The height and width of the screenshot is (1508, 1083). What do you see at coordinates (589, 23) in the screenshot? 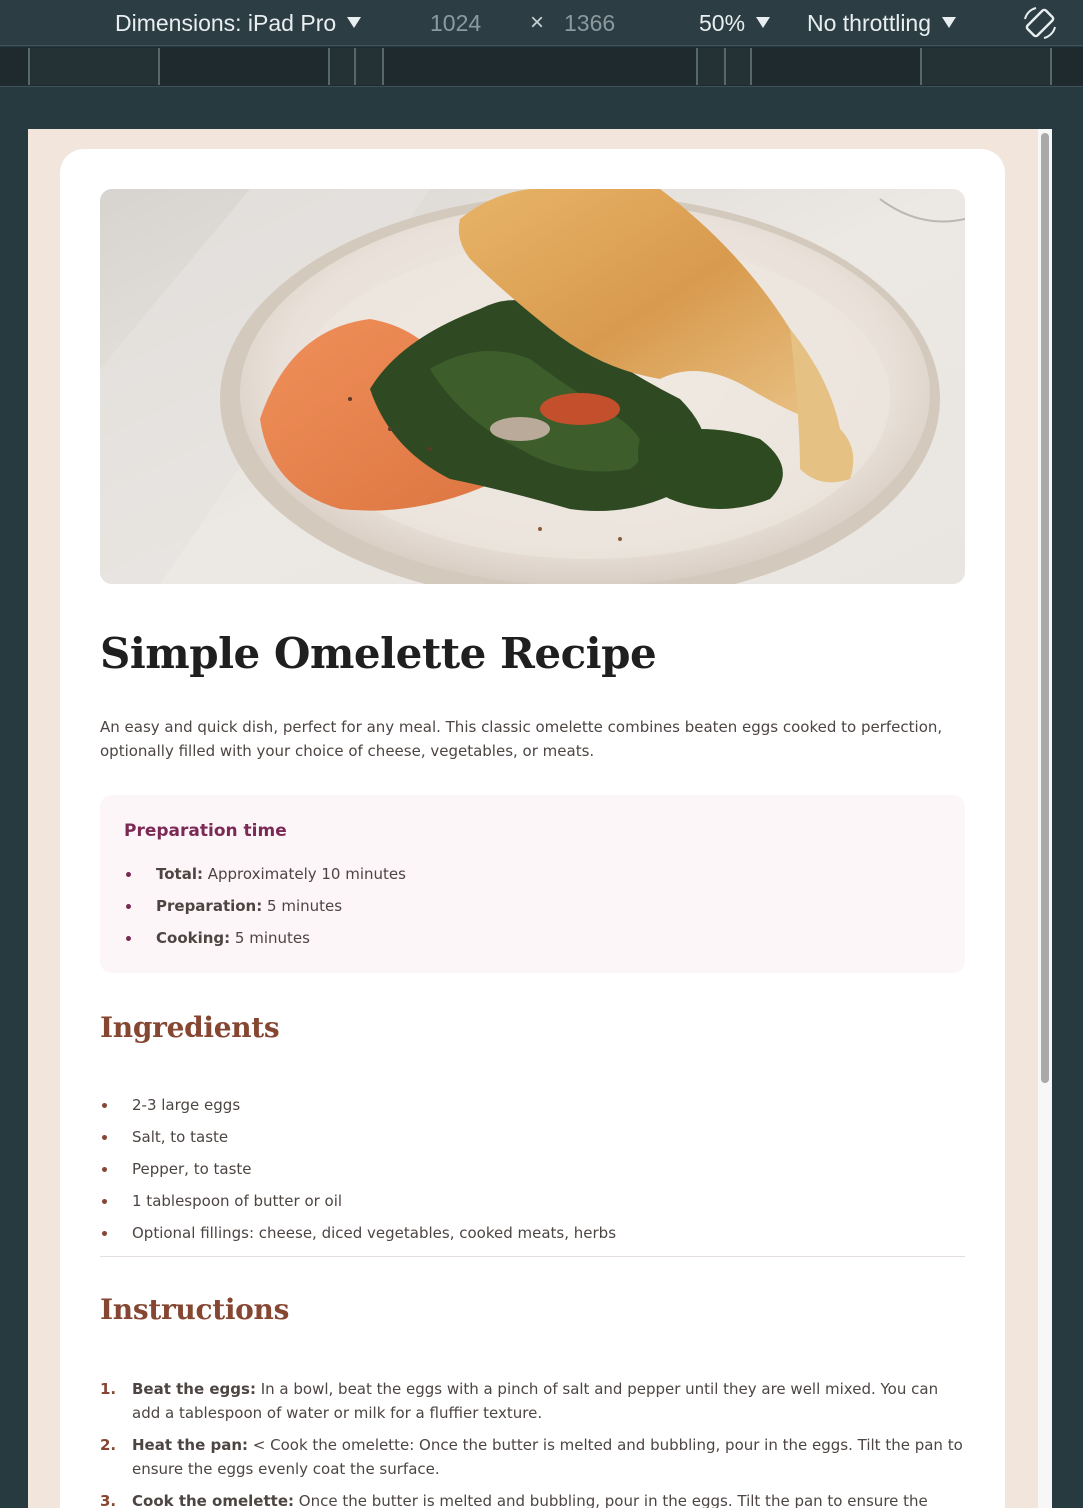
I see `height-input: 1366` at bounding box center [589, 23].